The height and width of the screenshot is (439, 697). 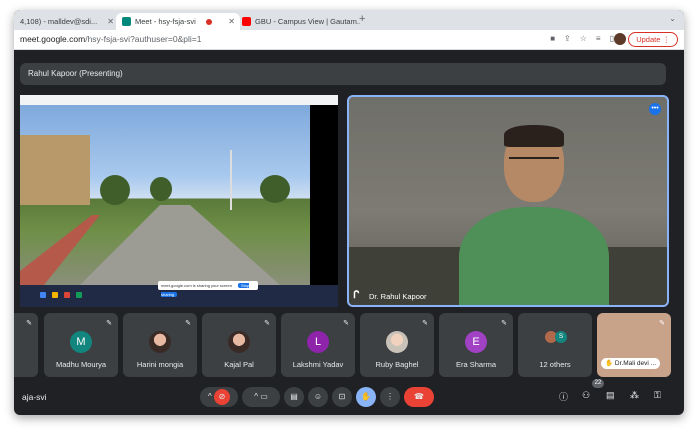 I want to click on presenting-label: Rahul Kapoor (Presenting), so click(x=75, y=73).